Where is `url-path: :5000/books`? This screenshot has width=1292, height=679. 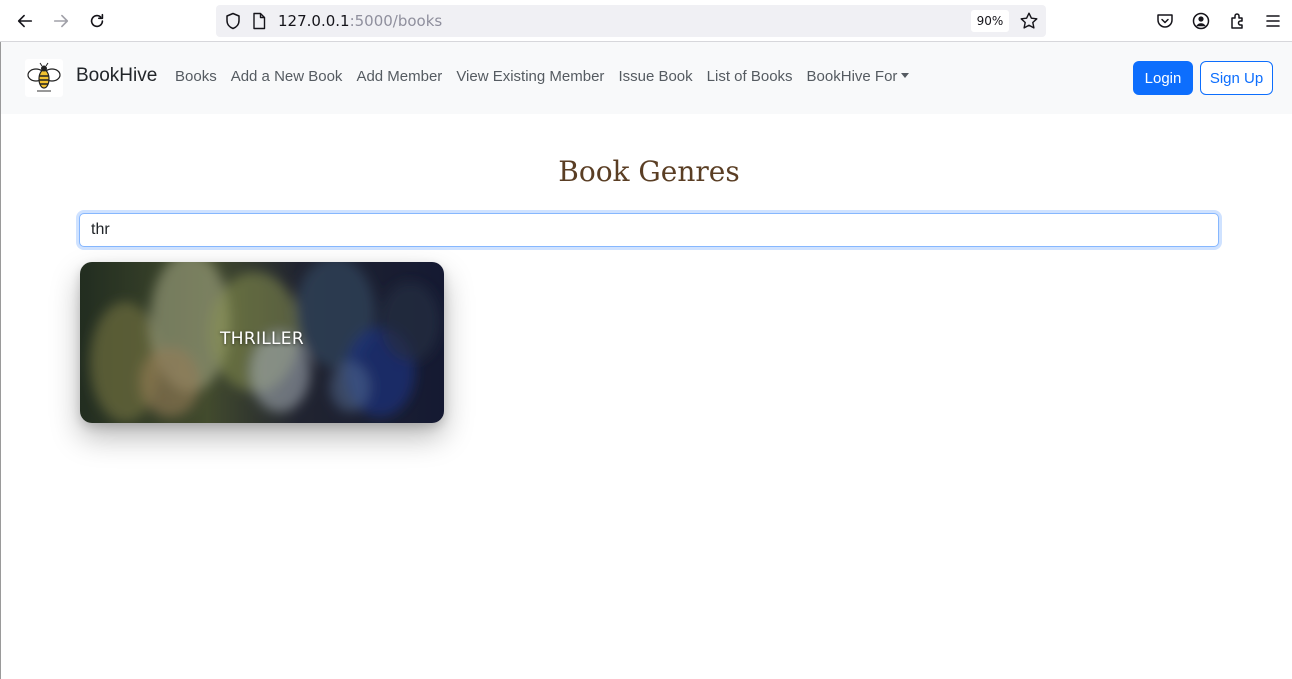
url-path: :5000/books is located at coordinates (396, 21).